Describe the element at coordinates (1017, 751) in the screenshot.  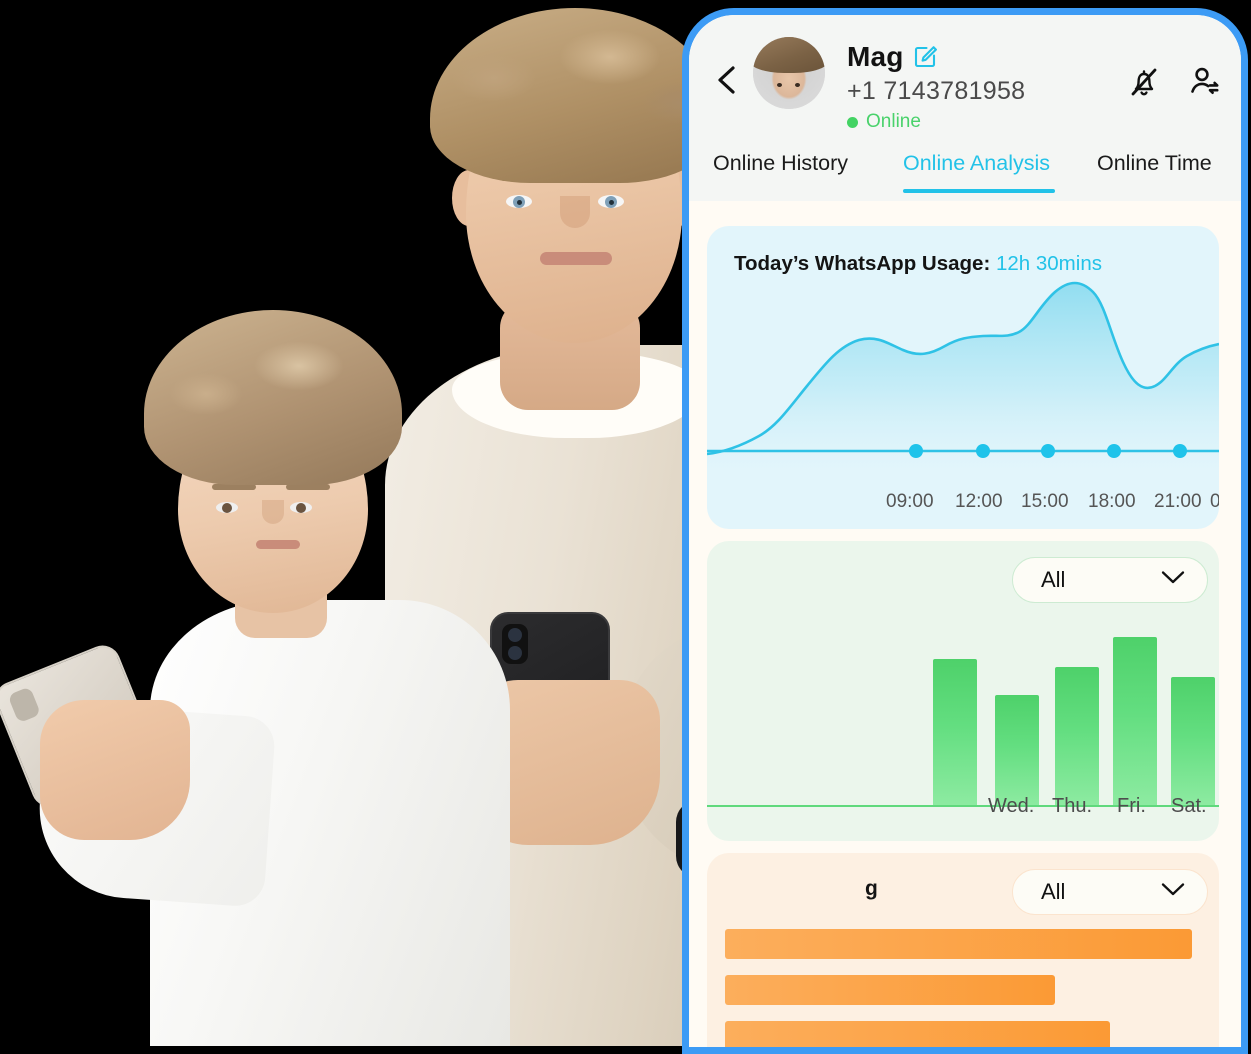
I see `bar-wed` at that location.